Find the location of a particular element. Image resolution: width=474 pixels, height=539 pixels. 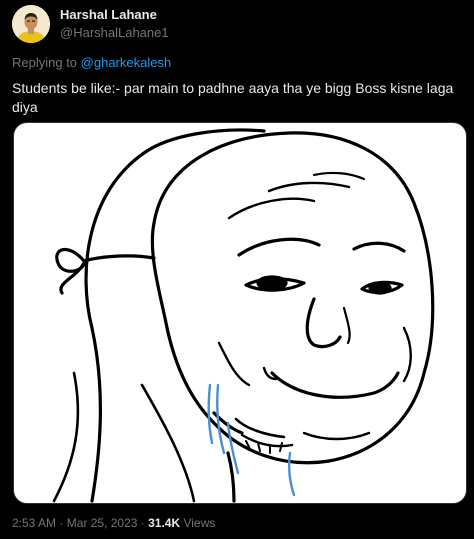

avatar is located at coordinates (31, 24).